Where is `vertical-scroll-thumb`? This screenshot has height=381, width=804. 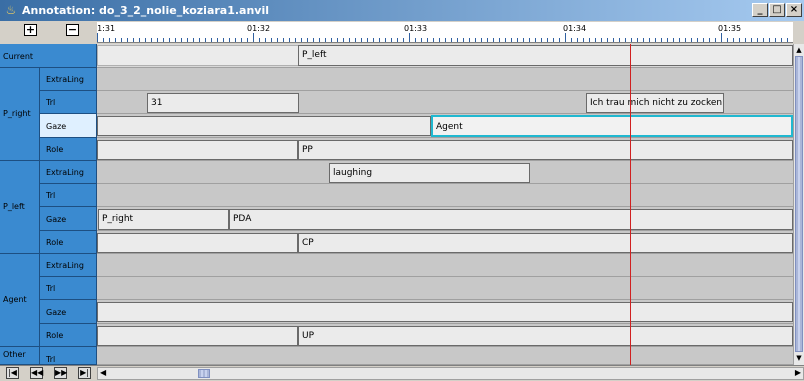
vertical-scroll-thumb is located at coordinates (799, 204).